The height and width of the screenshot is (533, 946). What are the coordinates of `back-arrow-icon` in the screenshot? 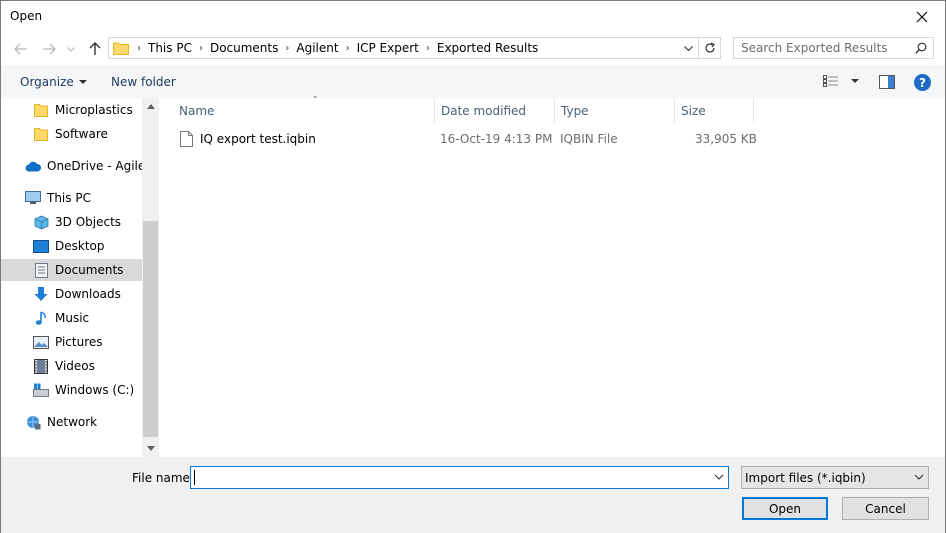 It's located at (20, 49).